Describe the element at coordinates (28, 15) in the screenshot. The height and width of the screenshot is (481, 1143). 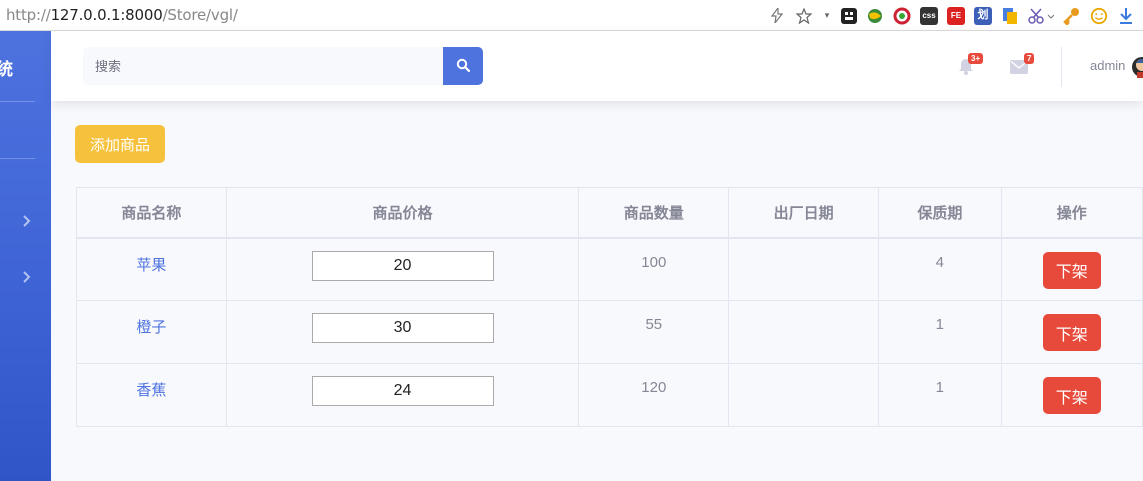
I see `url-scheme: http://` at that location.